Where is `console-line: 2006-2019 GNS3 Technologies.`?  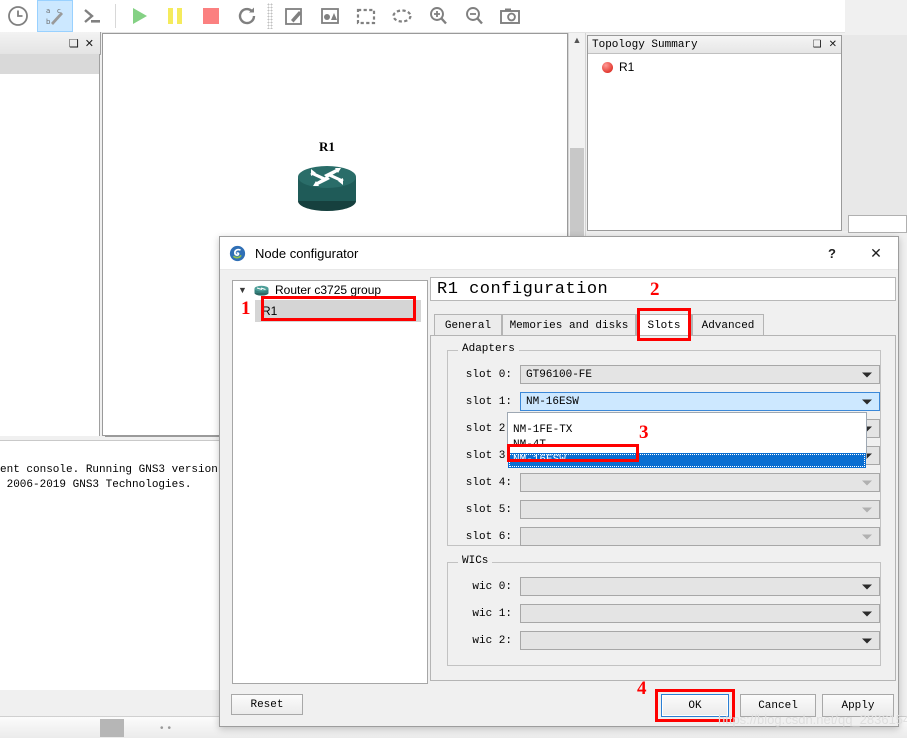 console-line: 2006-2019 GNS3 Technologies. is located at coordinates (96, 485).